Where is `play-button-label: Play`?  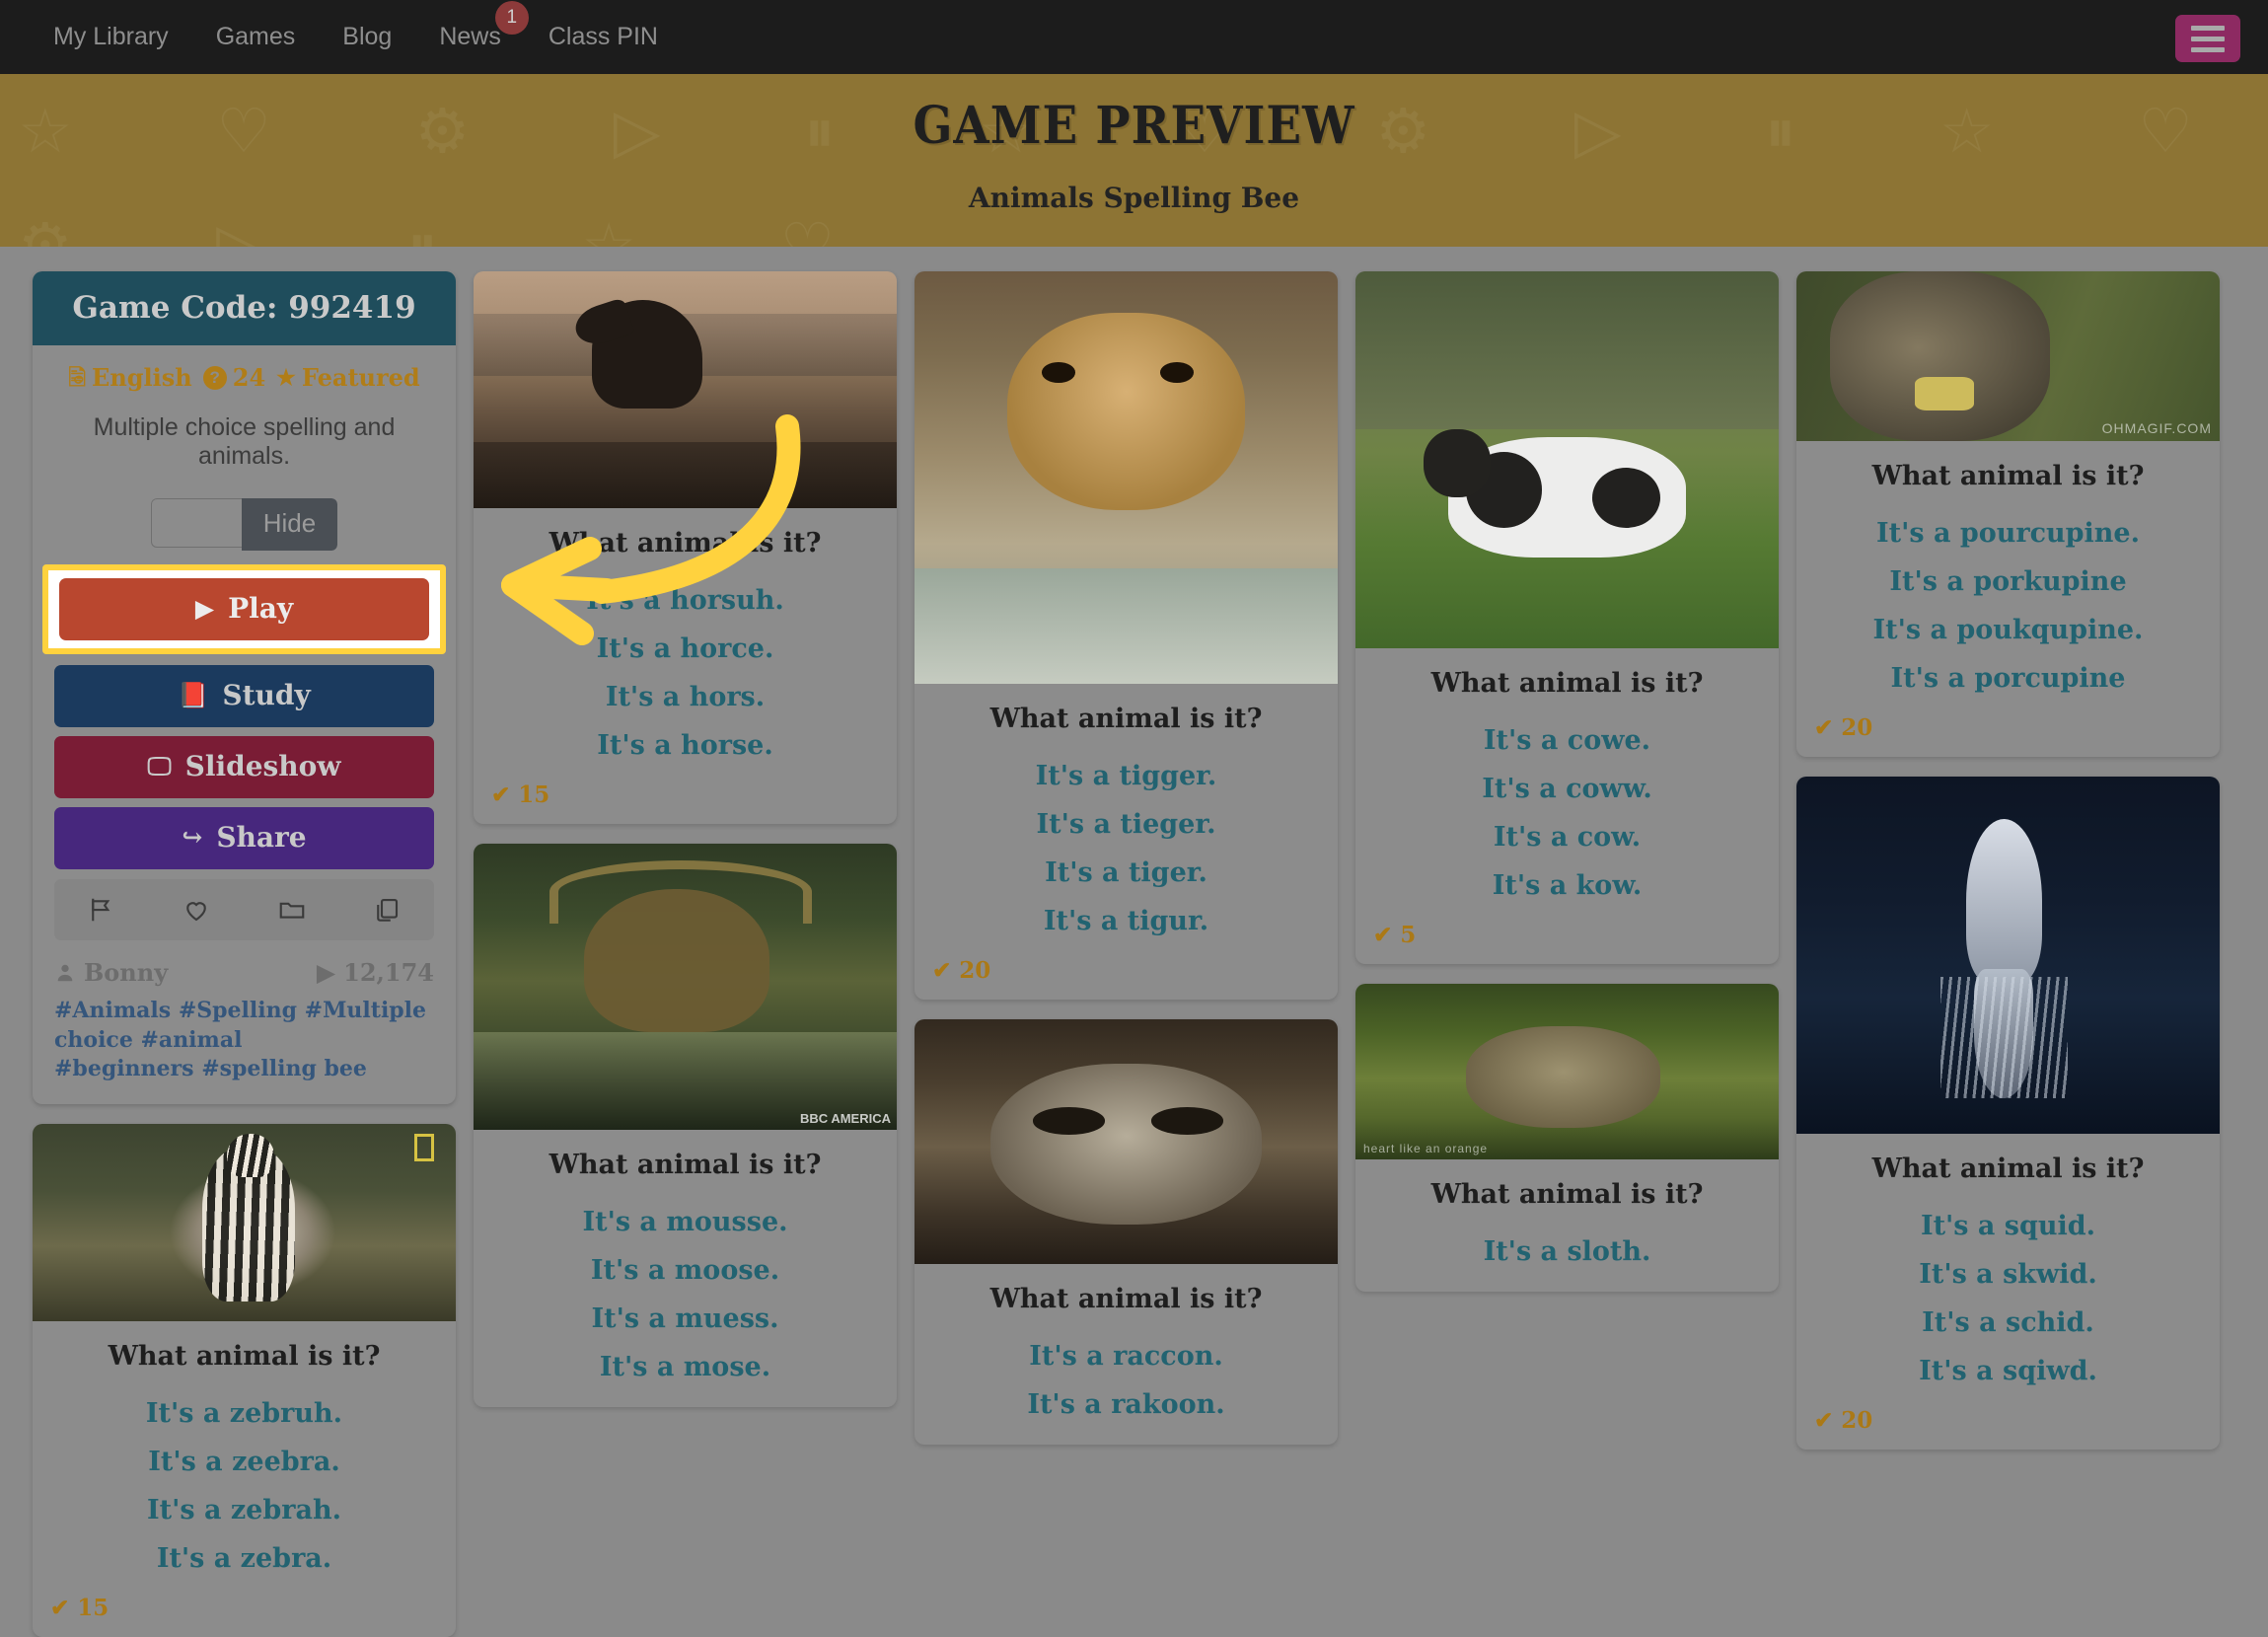 play-button-label: Play is located at coordinates (261, 608).